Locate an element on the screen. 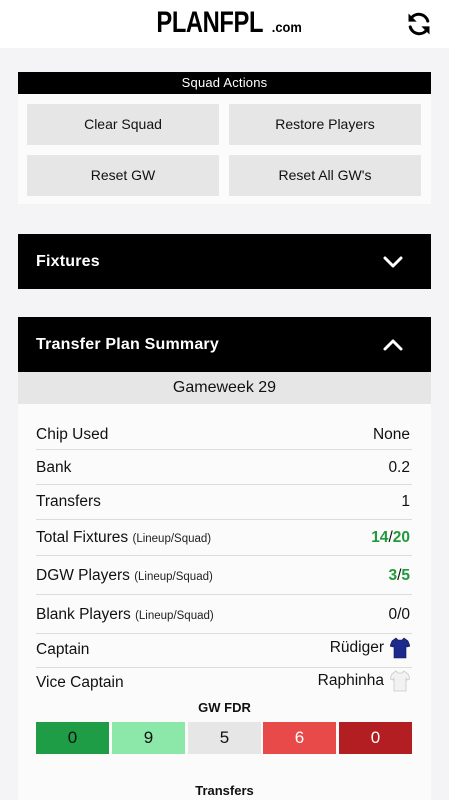  summary-row-total-fixtures: Total Fixtures (Lineup/Squad) 14/20 is located at coordinates (224, 538).